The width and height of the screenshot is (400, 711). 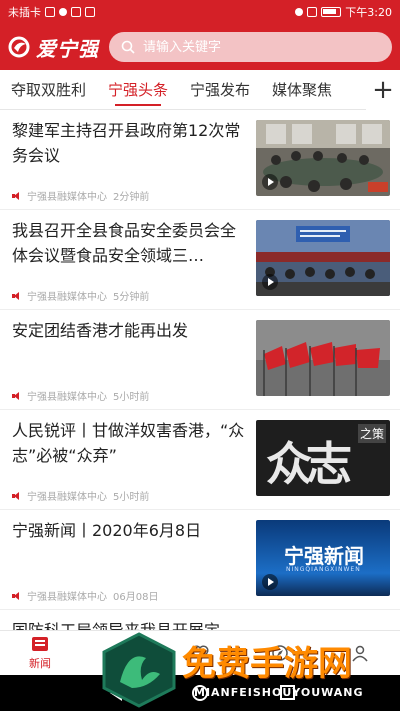 I want to click on user-icon, so click(x=360, y=653).